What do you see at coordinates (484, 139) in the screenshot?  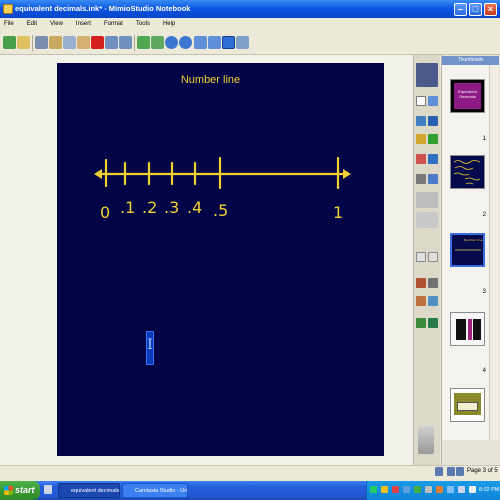 I see `thumbnail-number: 1` at bounding box center [484, 139].